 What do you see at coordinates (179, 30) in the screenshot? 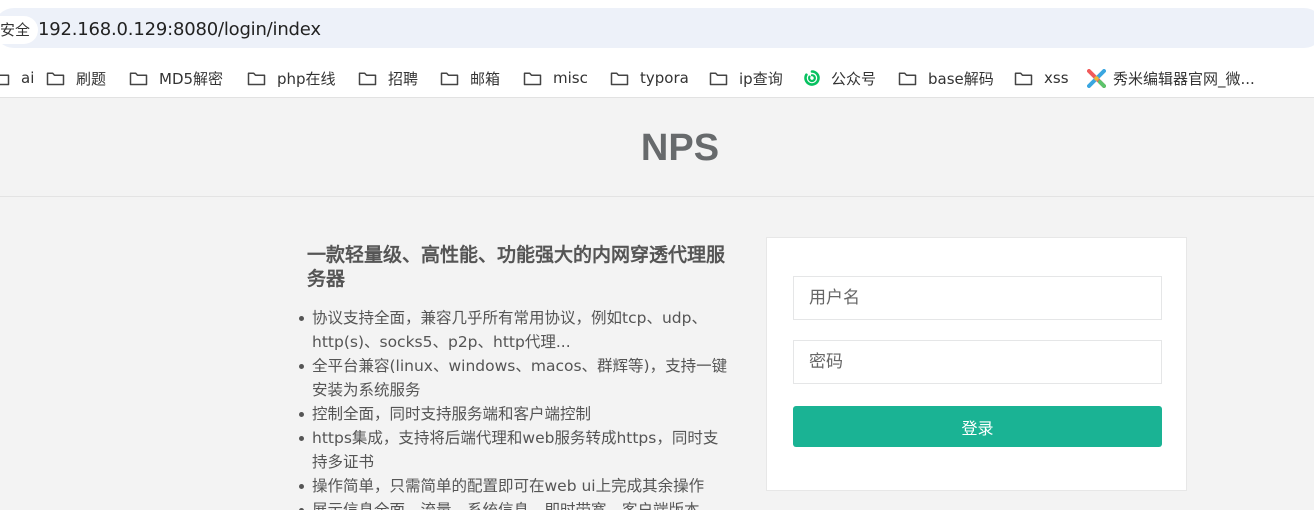
I see `url-text: 192.168.0.129:8080/login/index` at bounding box center [179, 30].